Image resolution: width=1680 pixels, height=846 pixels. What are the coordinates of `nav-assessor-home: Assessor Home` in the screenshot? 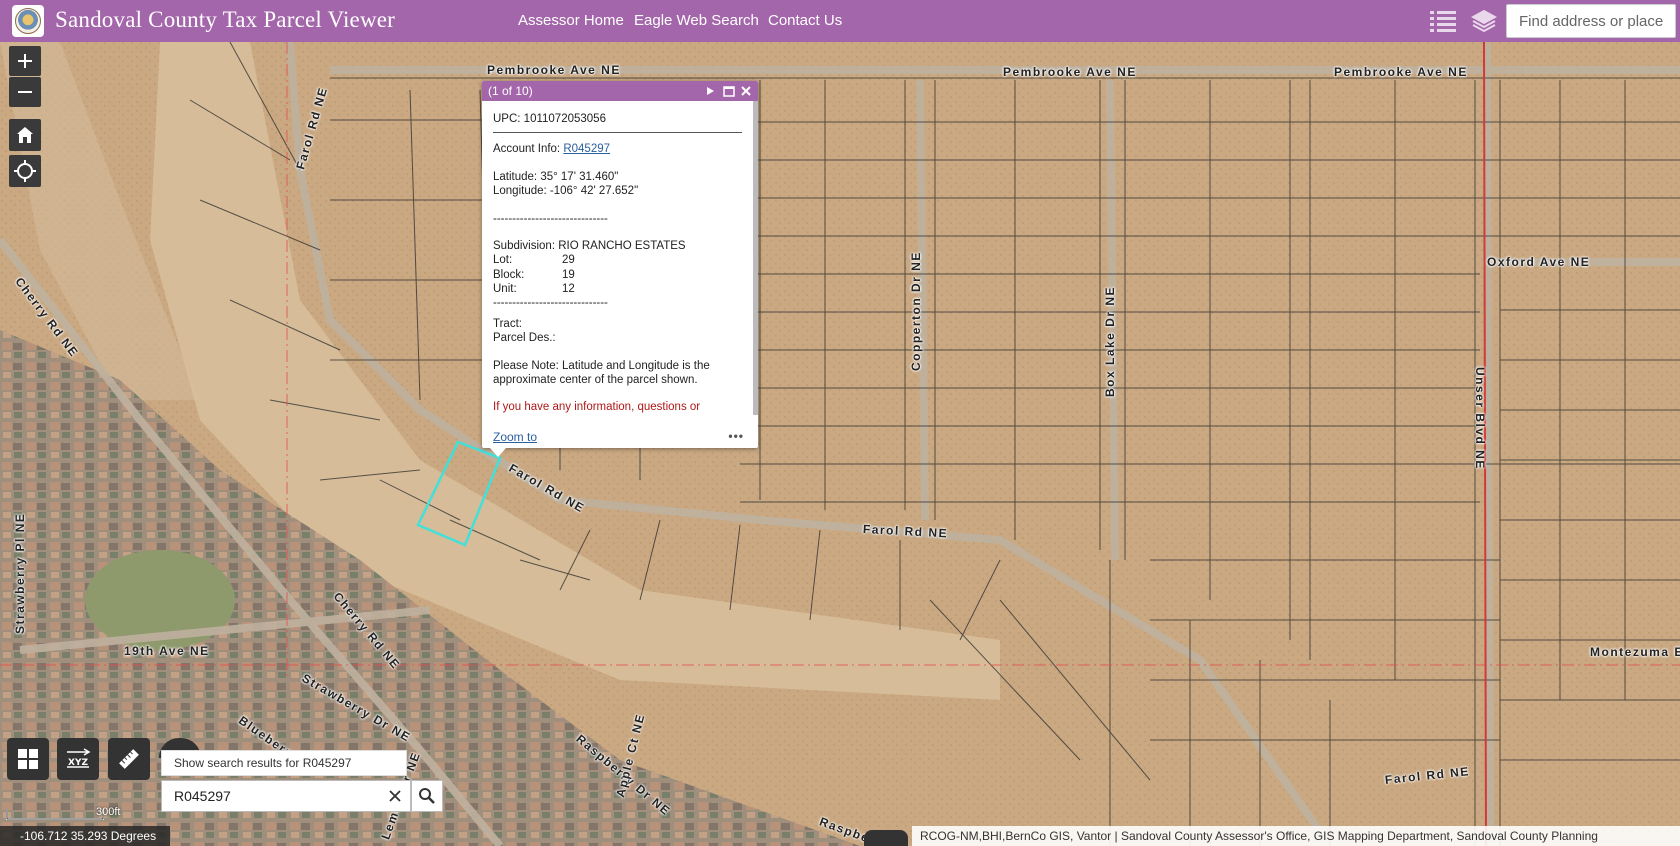 It's located at (571, 20).